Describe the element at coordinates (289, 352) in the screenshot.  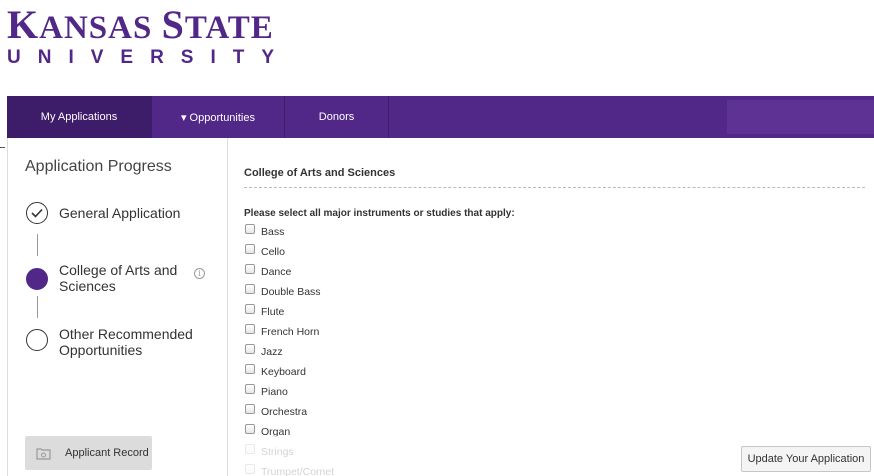
I see `option-jazz: Jazz` at that location.